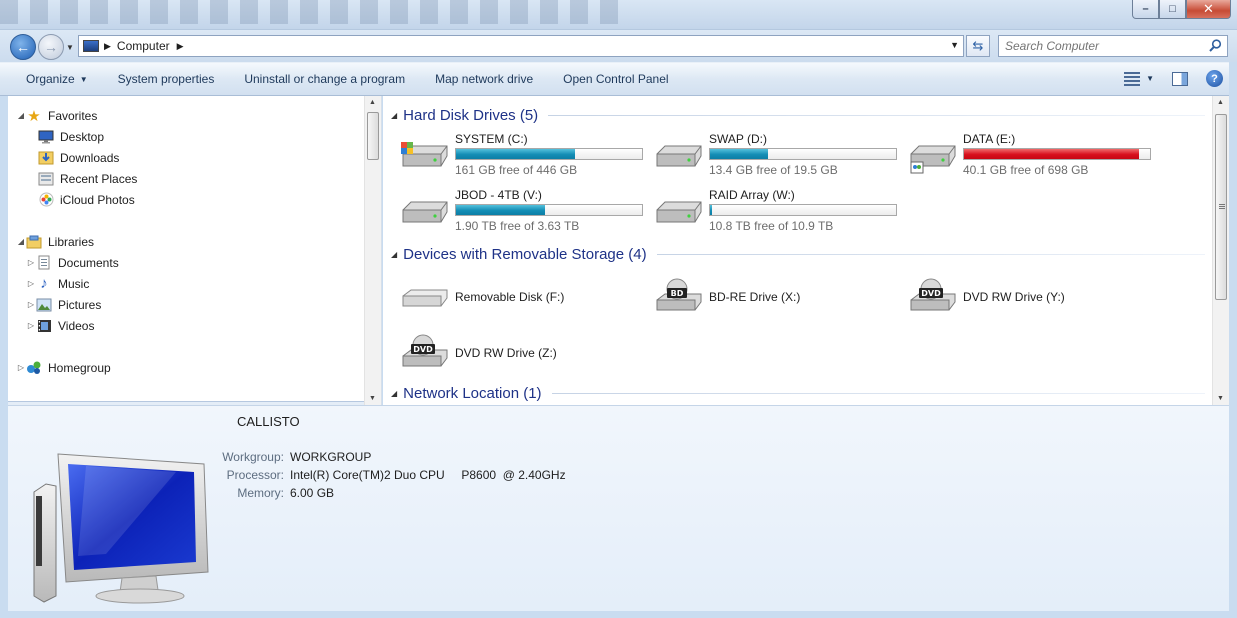  I want to click on change-view-button: ▼, so click(1139, 78).